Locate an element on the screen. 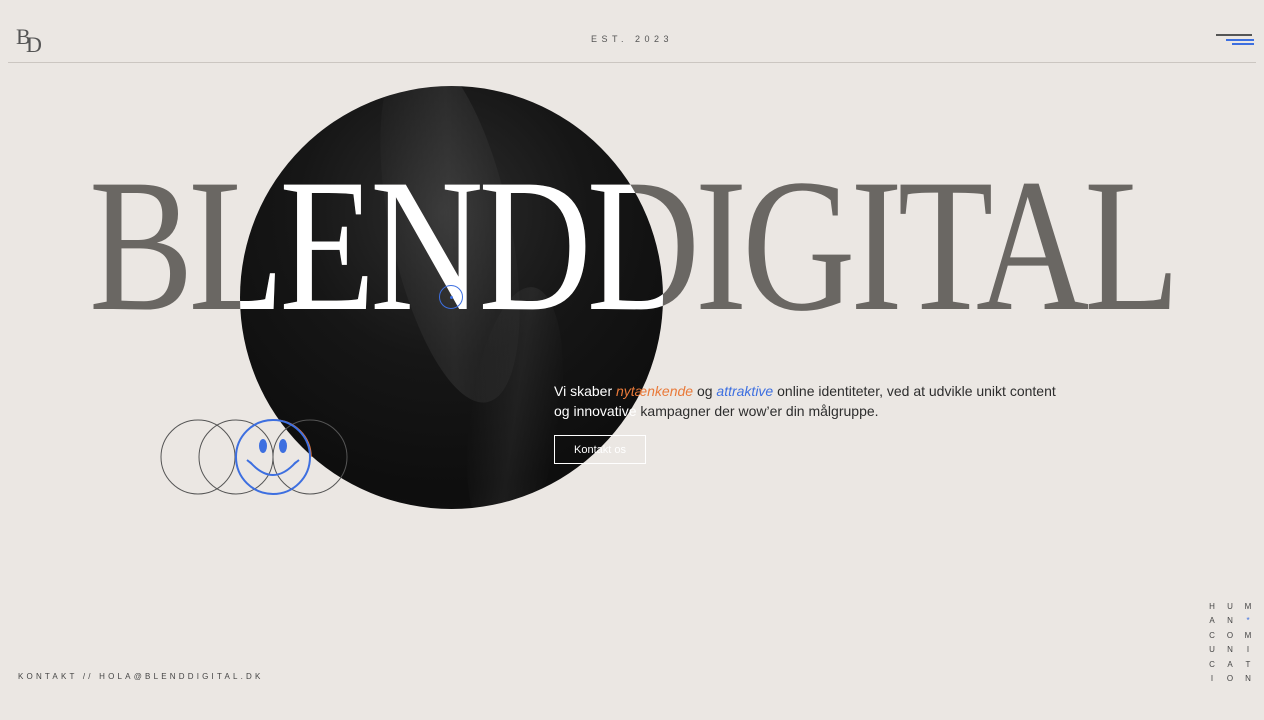 The image size is (1264, 720). tagline-accent-orange: nytænkende is located at coordinates (655, 391).